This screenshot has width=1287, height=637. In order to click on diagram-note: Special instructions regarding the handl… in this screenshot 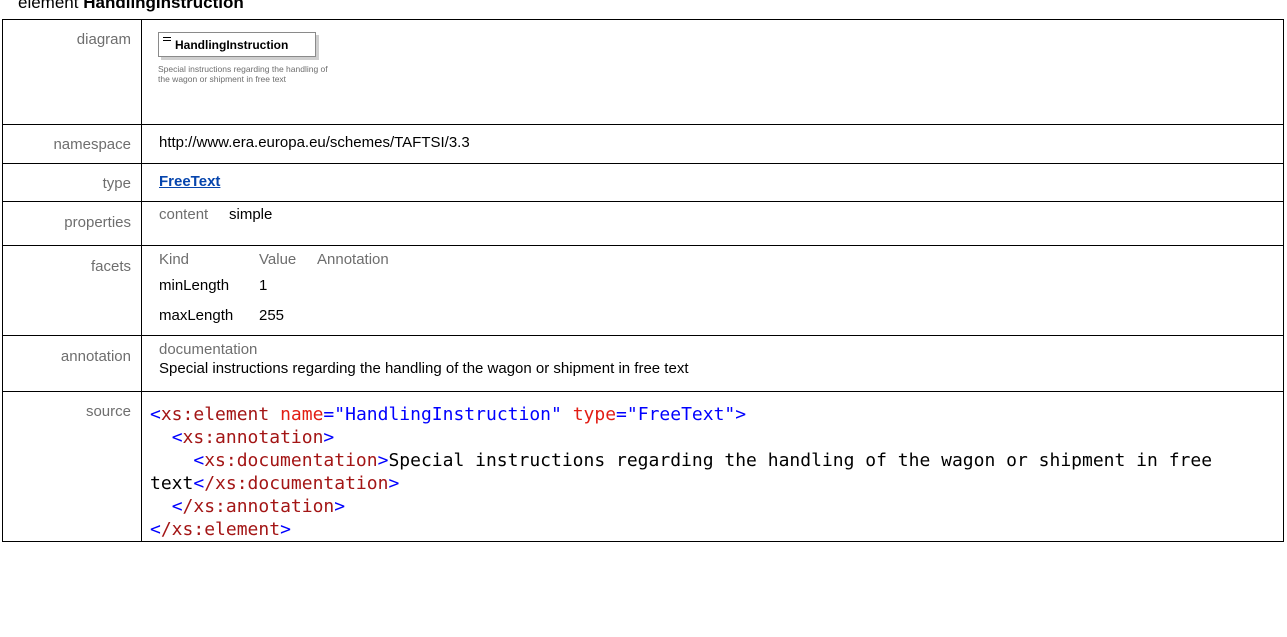, I will do `click(243, 74)`.